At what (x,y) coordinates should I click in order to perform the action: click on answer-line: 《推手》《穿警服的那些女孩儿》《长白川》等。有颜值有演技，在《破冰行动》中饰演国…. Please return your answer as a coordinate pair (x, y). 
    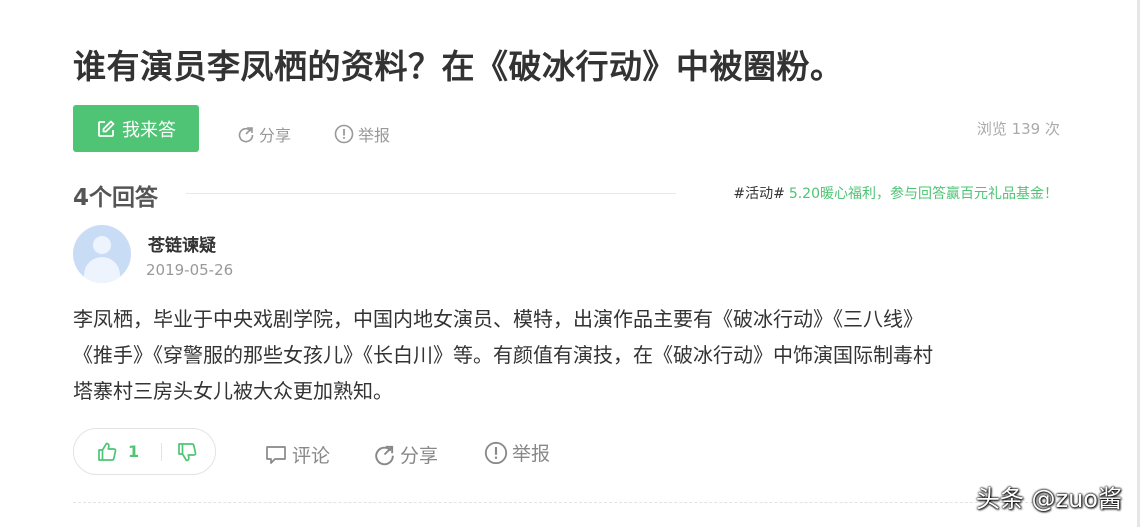
    Looking at the image, I should click on (503, 355).